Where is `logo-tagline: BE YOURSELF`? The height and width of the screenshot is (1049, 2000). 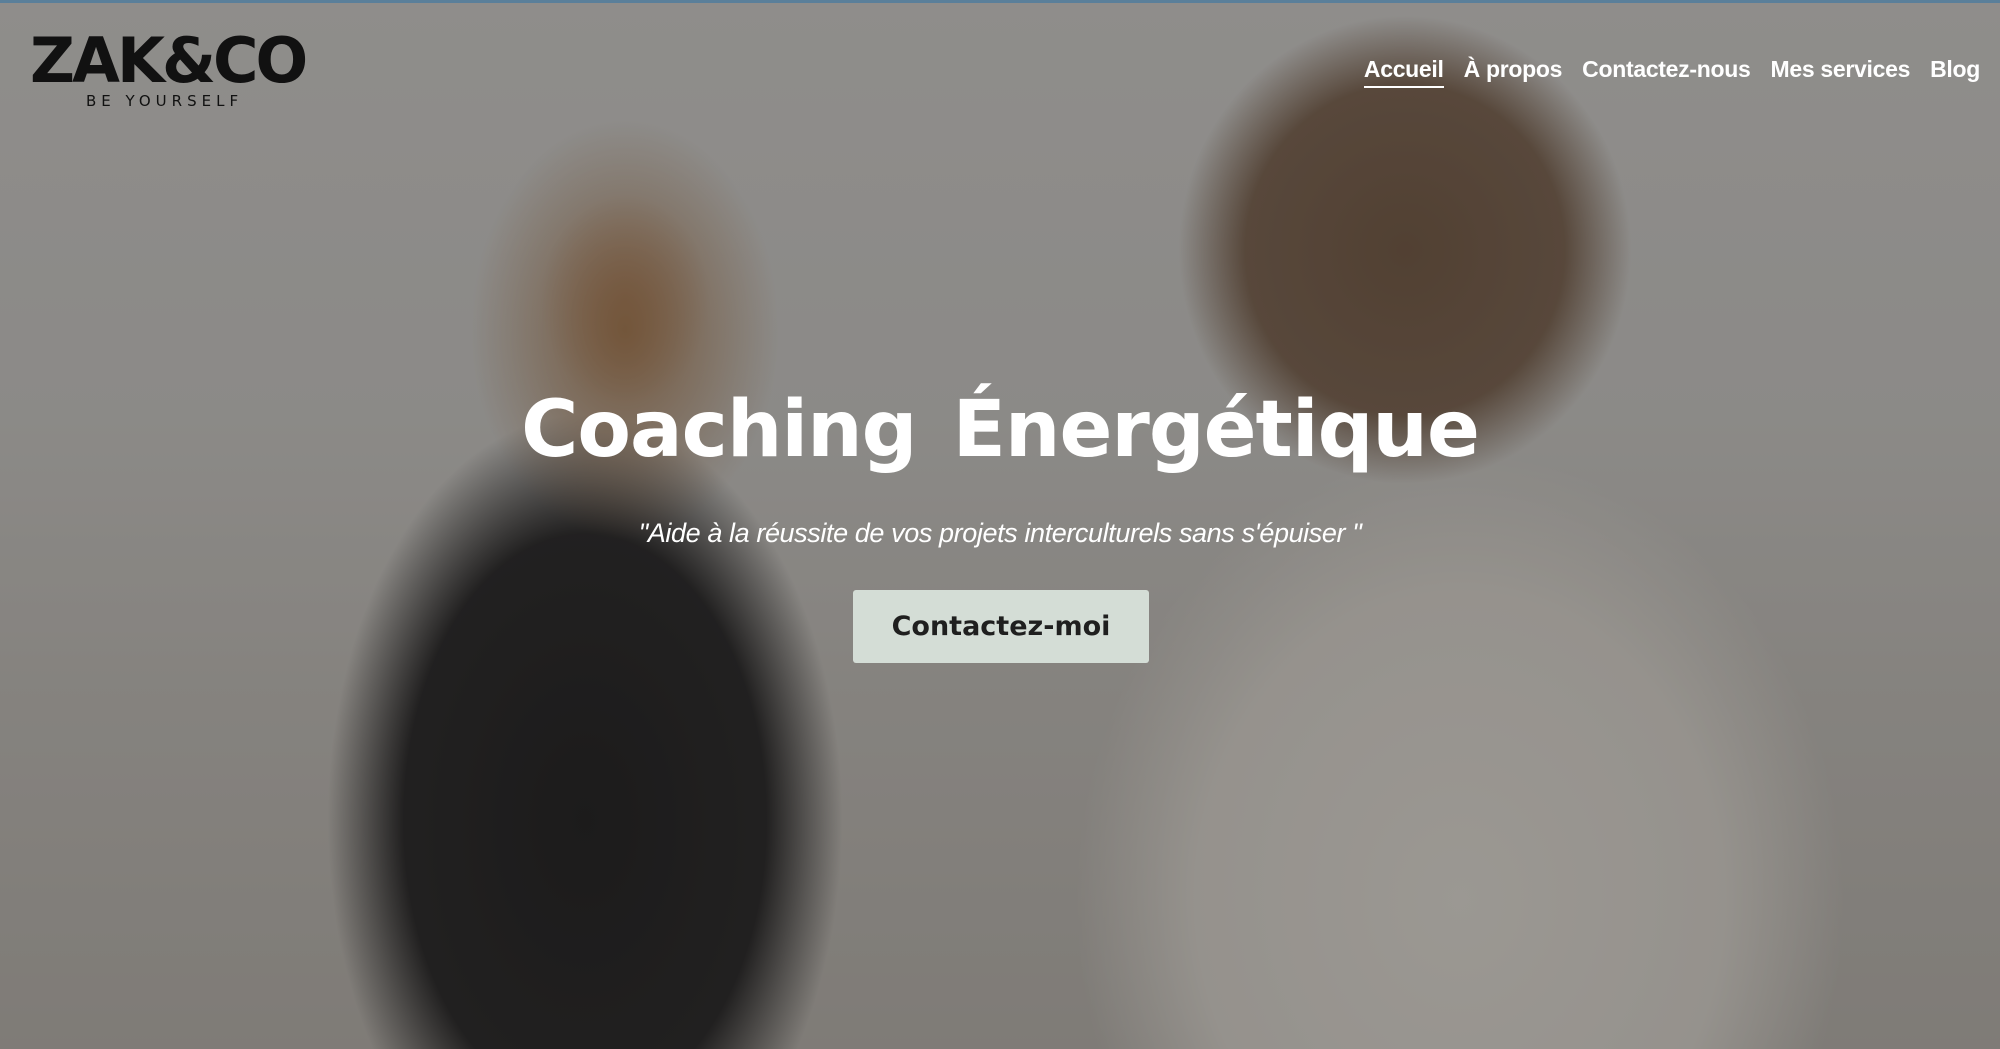
logo-tagline: BE YOURSELF is located at coordinates (165, 101).